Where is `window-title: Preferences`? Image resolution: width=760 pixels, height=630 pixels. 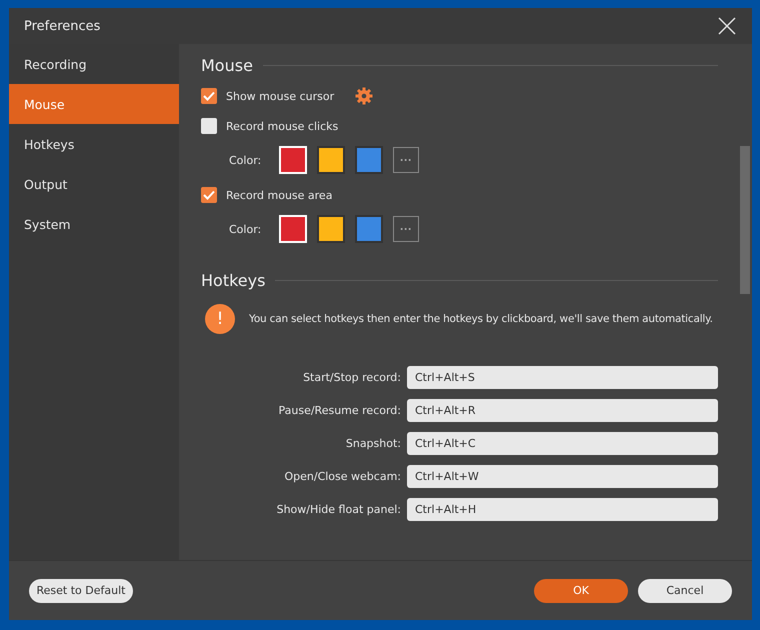 window-title: Preferences is located at coordinates (62, 26).